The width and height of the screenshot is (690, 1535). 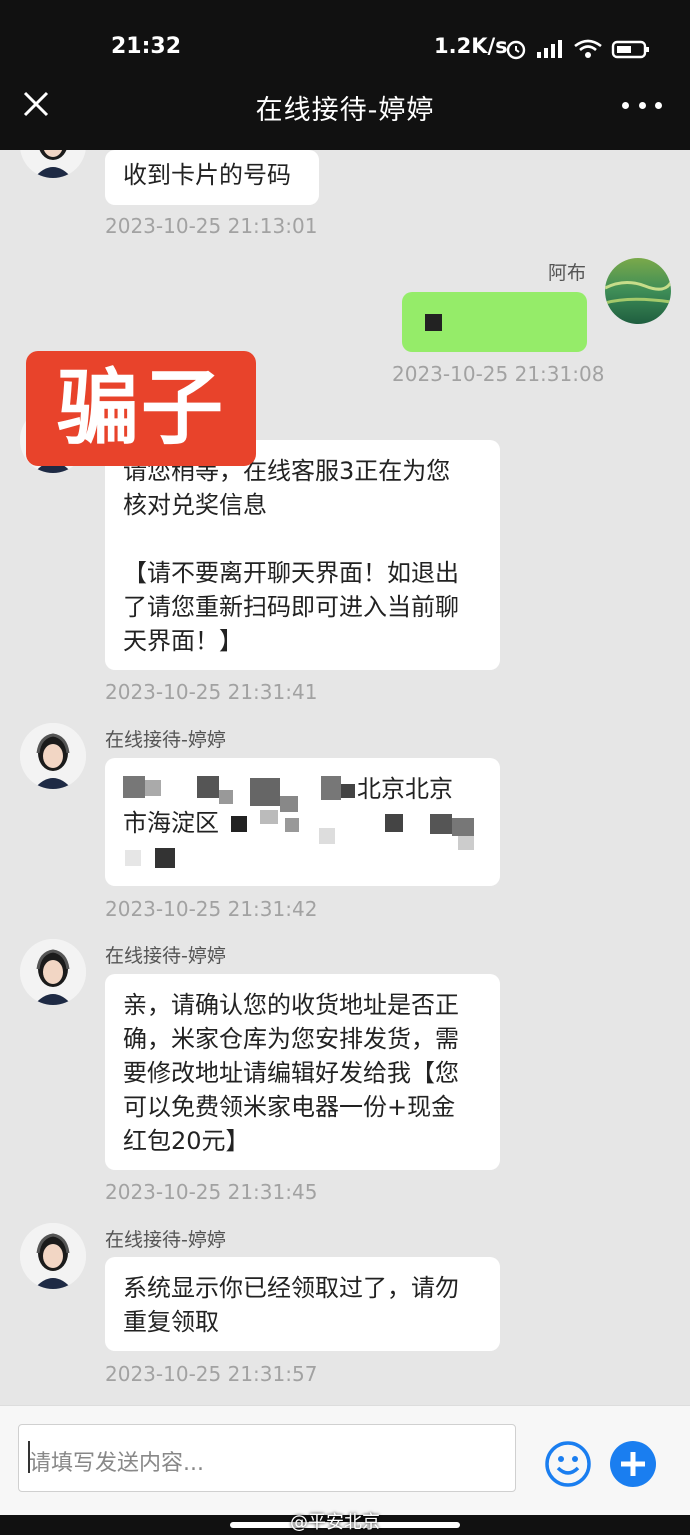 What do you see at coordinates (211, 1374) in the screenshot?
I see `message-timestamp: 2023-10-25 21:31:57` at bounding box center [211, 1374].